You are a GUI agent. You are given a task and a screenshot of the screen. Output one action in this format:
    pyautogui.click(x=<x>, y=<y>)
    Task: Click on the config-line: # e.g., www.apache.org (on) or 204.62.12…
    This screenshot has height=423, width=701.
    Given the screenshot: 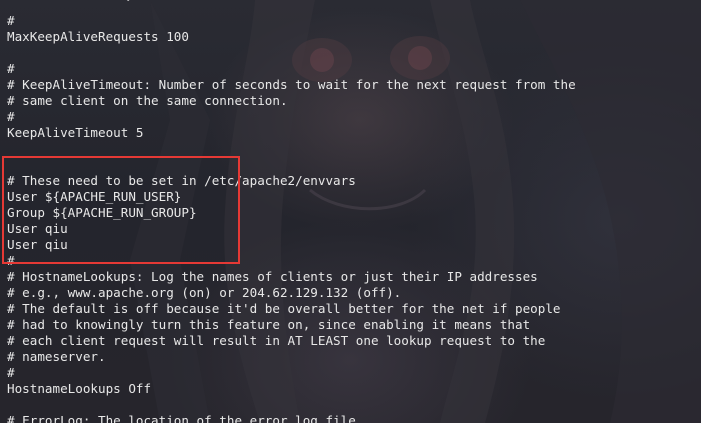 What is the action you would take?
    pyautogui.click(x=204, y=292)
    